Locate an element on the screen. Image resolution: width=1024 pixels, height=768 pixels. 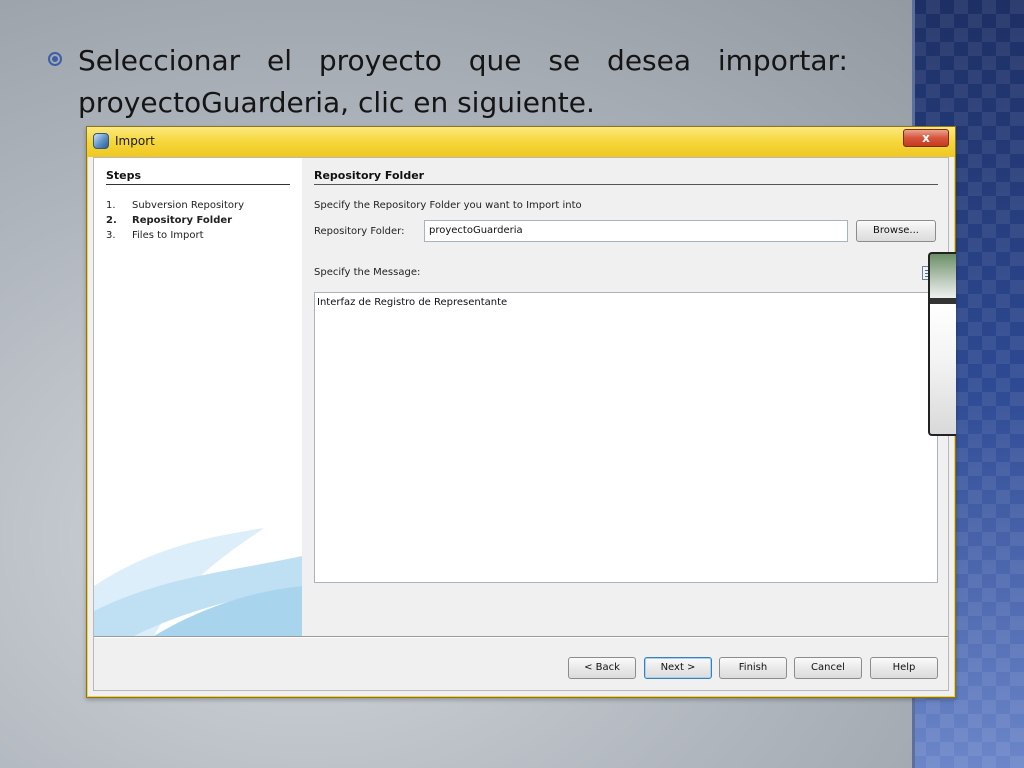
repository-folder-input: proyectoGuarderia is located at coordinates (636, 231).